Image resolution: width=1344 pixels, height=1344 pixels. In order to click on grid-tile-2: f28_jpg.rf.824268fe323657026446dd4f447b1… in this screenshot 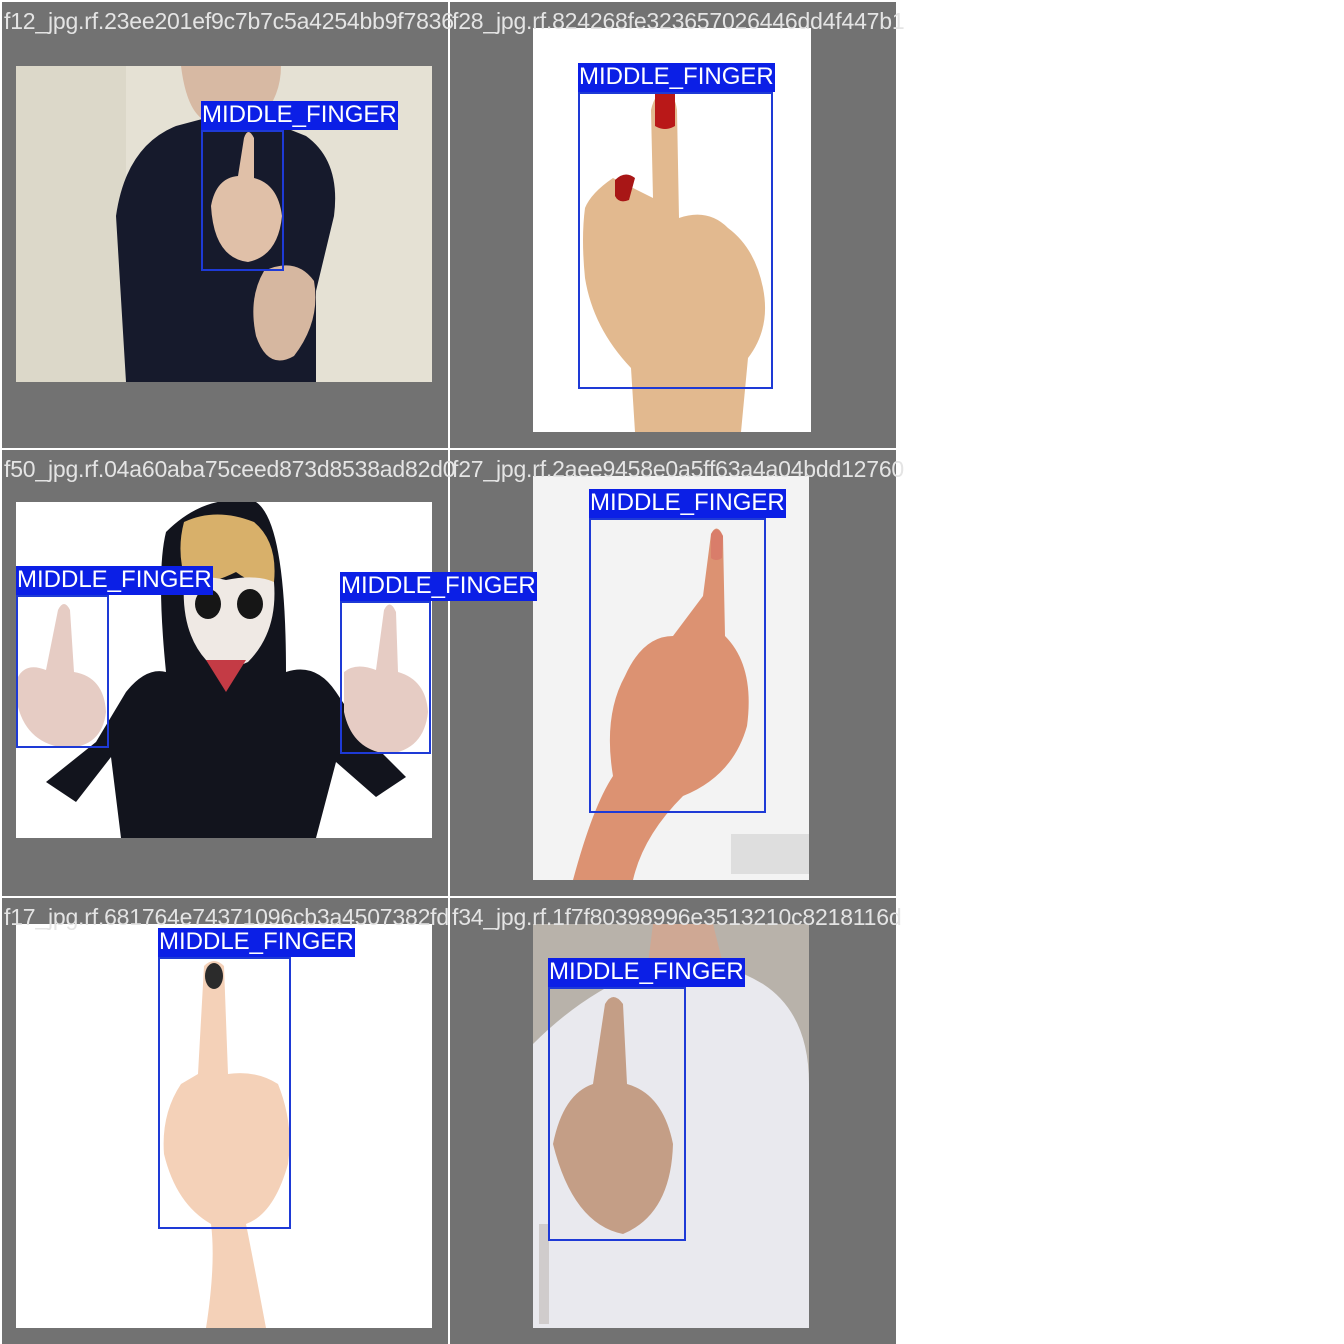, I will do `click(677, 225)`.